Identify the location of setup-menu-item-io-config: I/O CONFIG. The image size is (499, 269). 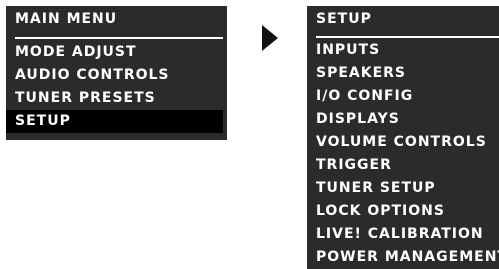
(403, 96).